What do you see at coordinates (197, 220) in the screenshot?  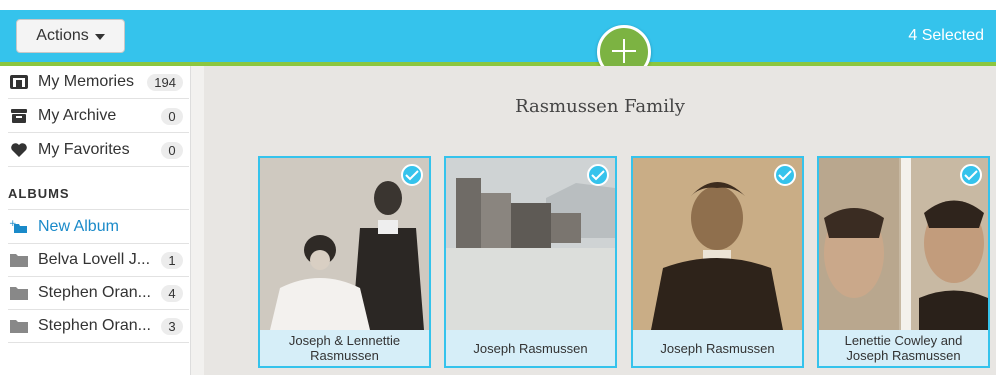 I see `sidebar-divider` at bounding box center [197, 220].